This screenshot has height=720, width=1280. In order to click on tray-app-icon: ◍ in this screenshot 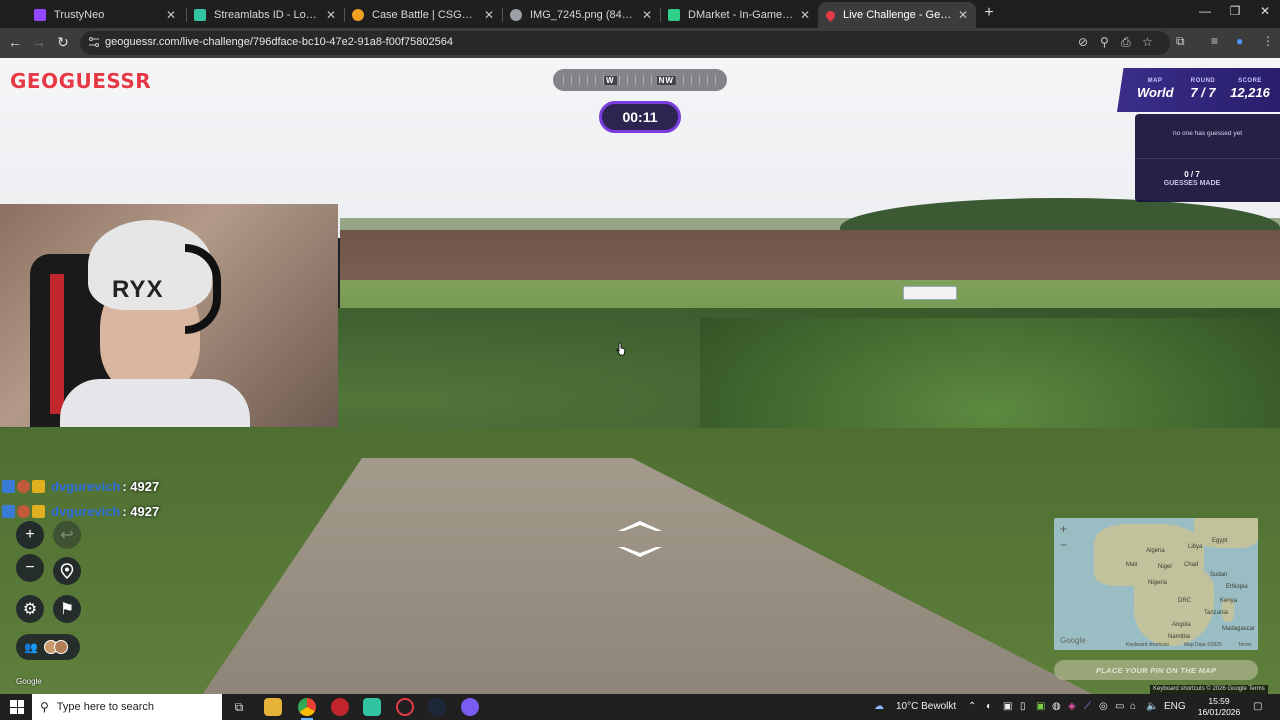, I will do `click(1056, 706)`.